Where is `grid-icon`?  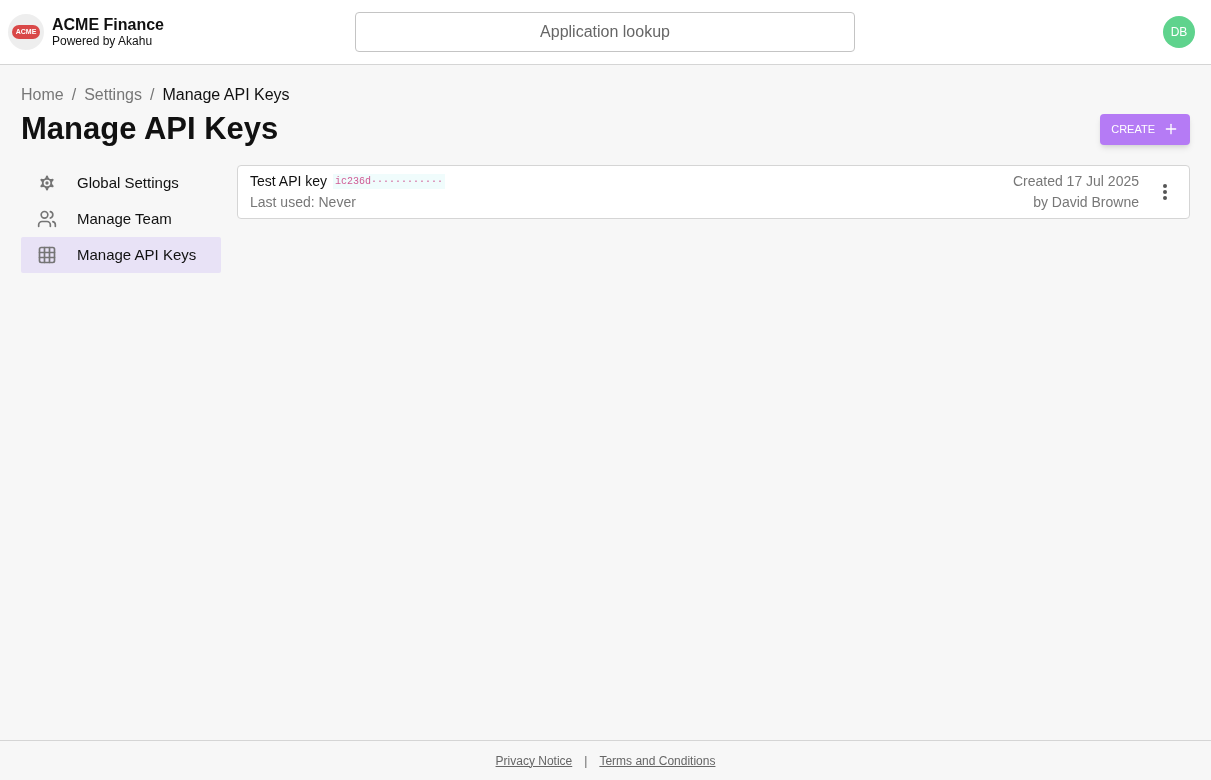 grid-icon is located at coordinates (47, 255).